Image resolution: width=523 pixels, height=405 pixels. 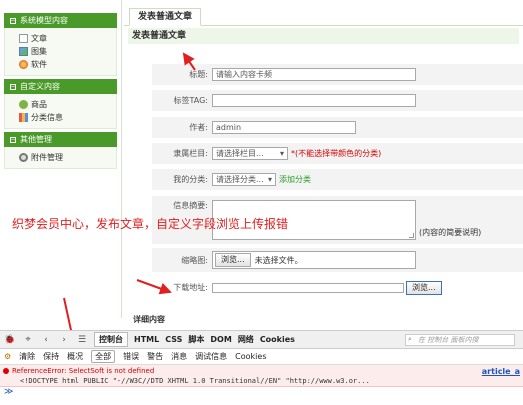 I want to click on download-input, so click(x=308, y=287).